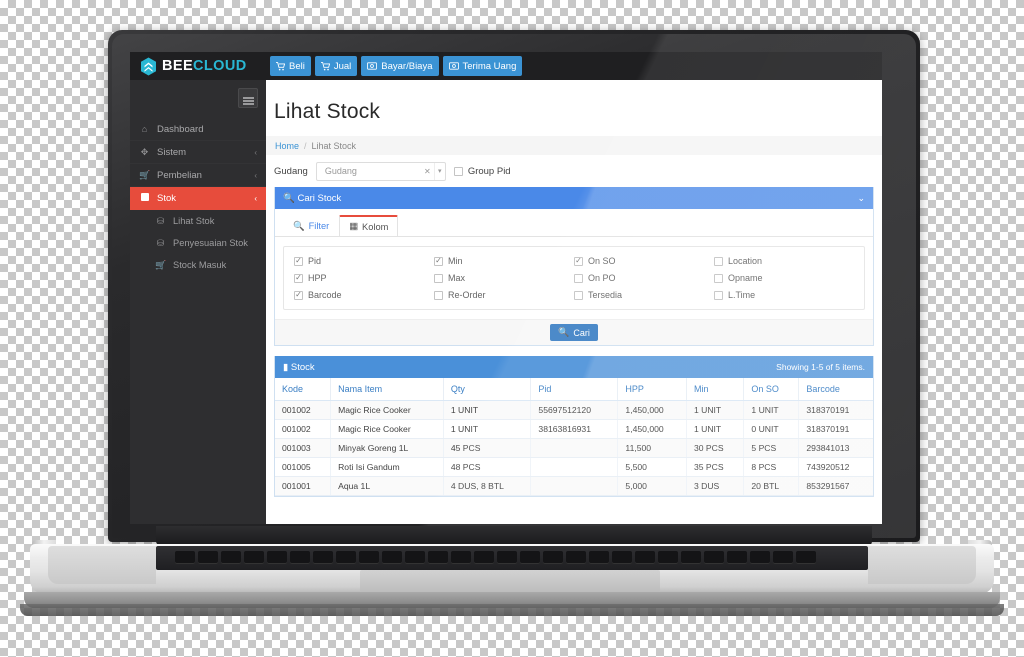 The width and height of the screenshot is (1024, 657). I want to click on column-checkbox-on-so: On SO, so click(644, 261).